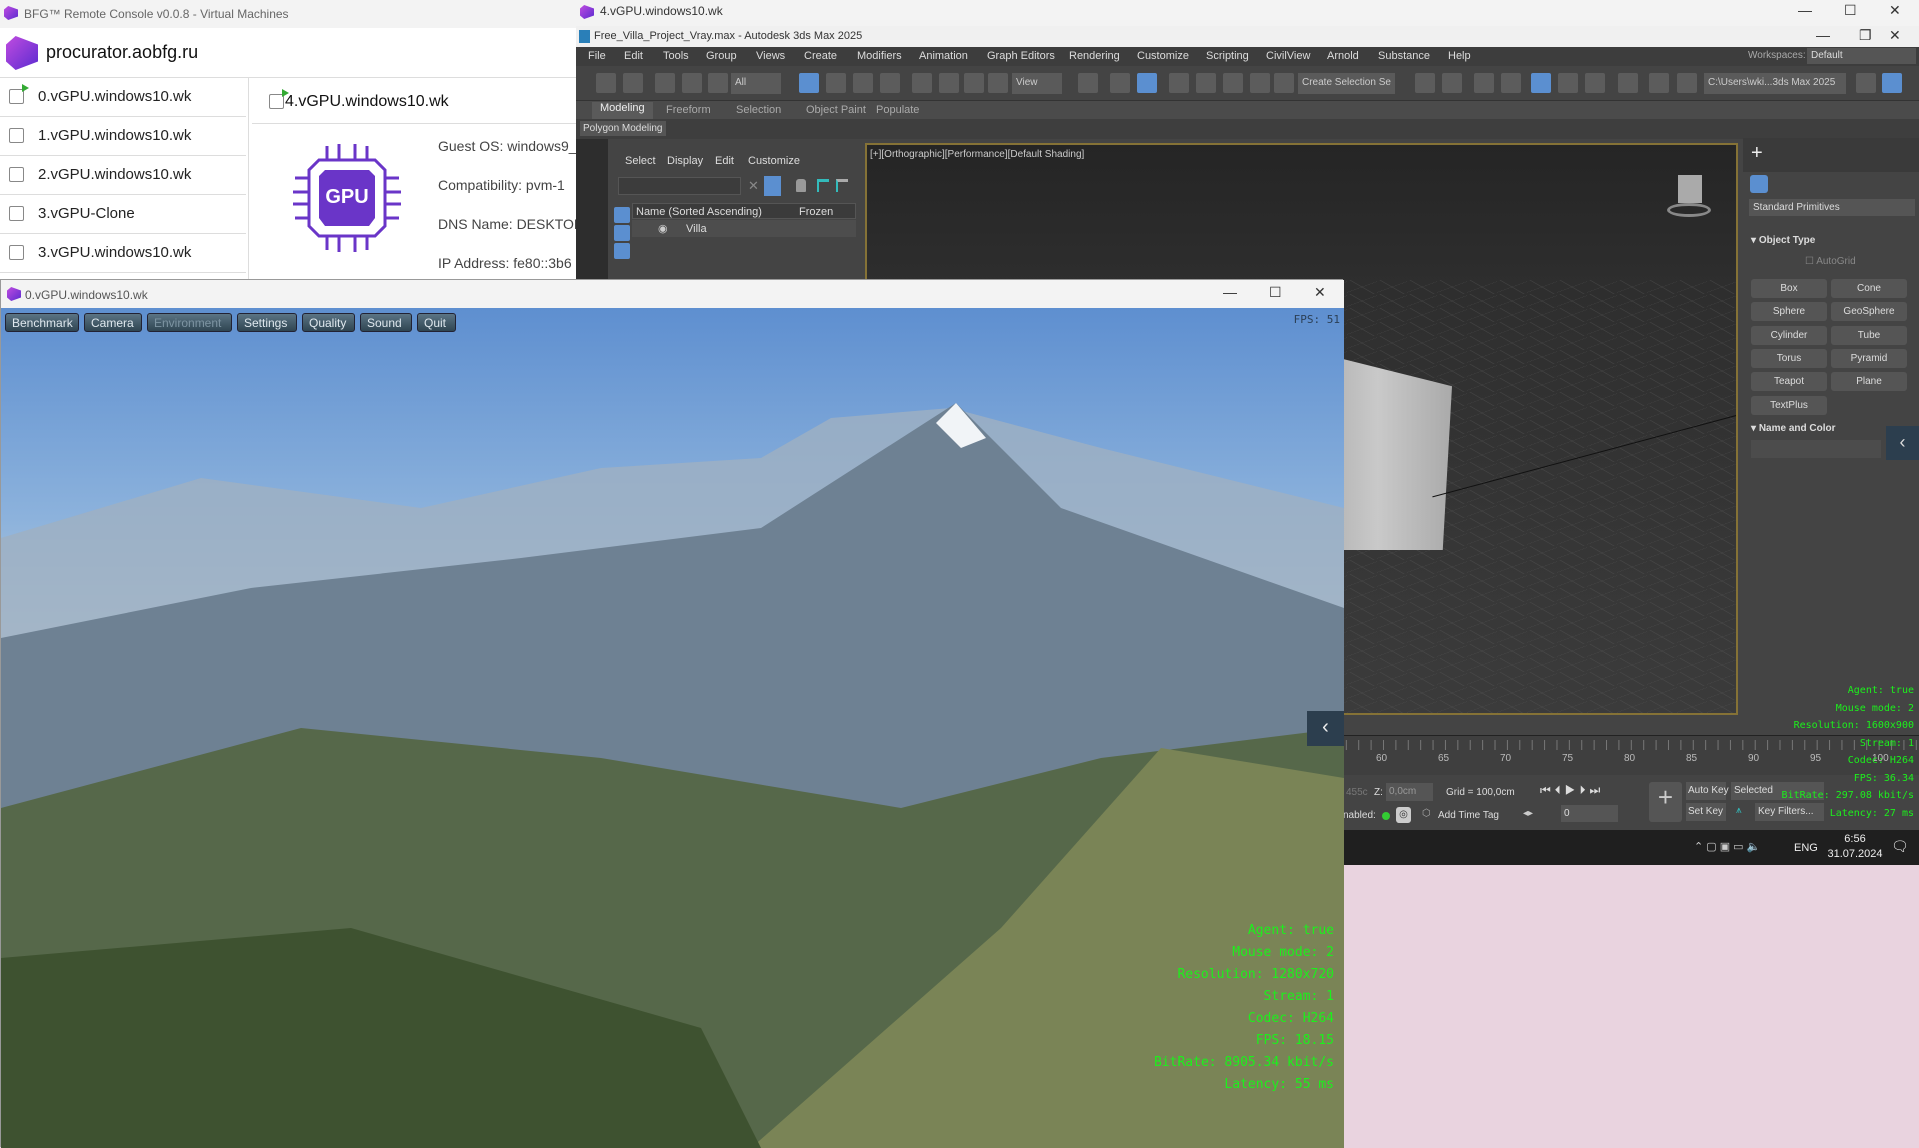 Image resolution: width=1919 pixels, height=1148 pixels. What do you see at coordinates (922, 83) in the screenshot?
I see `move-icon` at bounding box center [922, 83].